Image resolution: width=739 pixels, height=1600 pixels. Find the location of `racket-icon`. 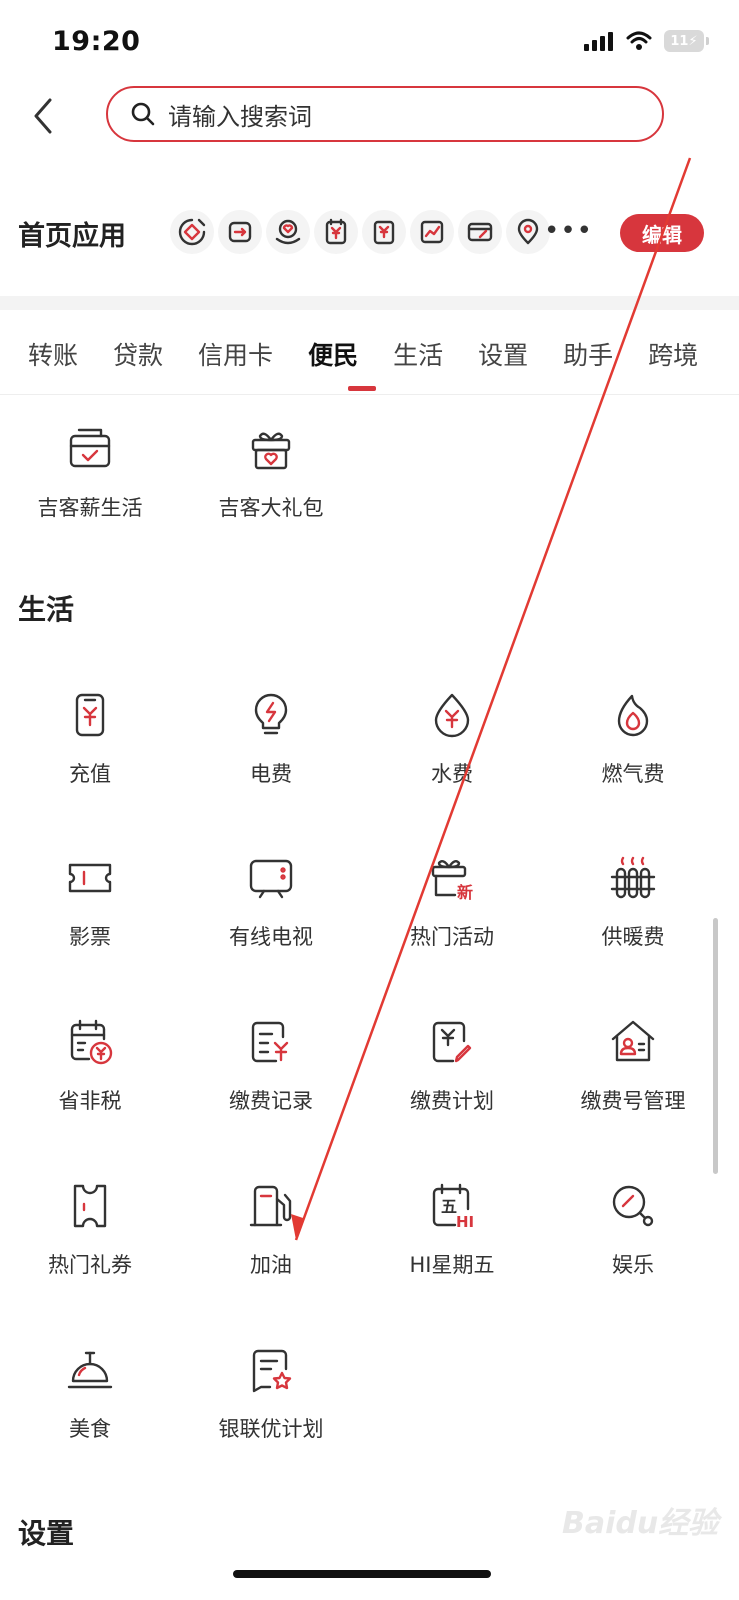

racket-icon is located at coordinates (633, 1206).